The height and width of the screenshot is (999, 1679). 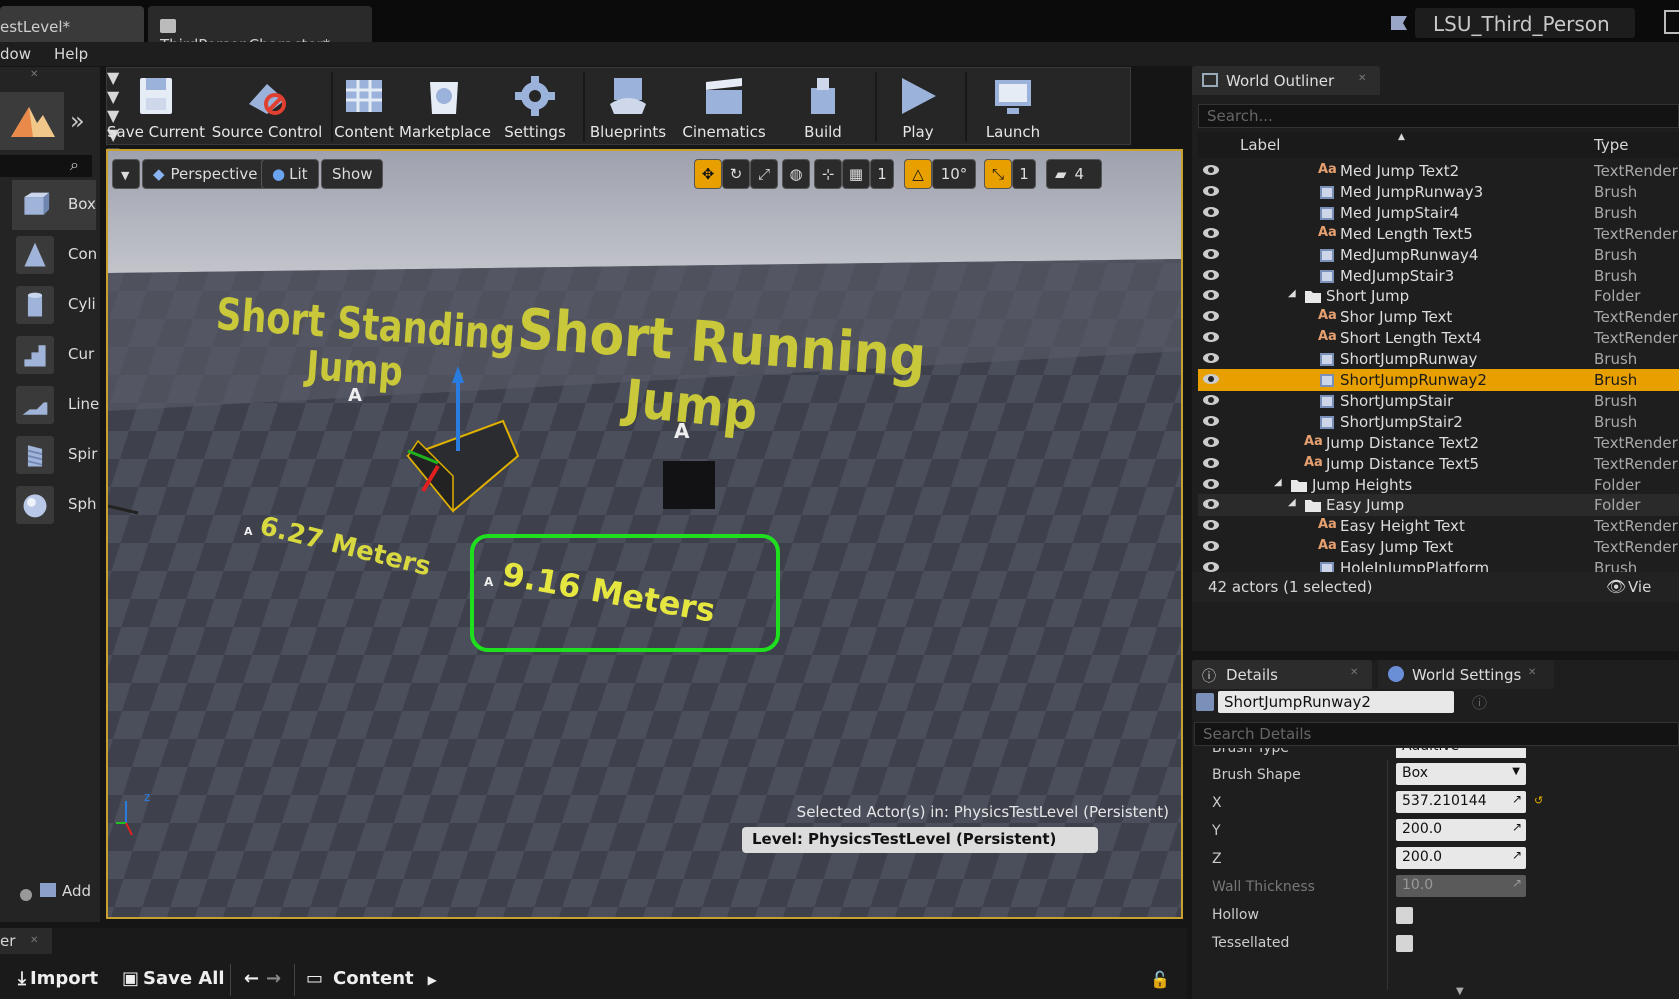 What do you see at coordinates (1438, 171) in the screenshot?
I see `outliner-row: Aa Med Jump Text2 TextRender` at bounding box center [1438, 171].